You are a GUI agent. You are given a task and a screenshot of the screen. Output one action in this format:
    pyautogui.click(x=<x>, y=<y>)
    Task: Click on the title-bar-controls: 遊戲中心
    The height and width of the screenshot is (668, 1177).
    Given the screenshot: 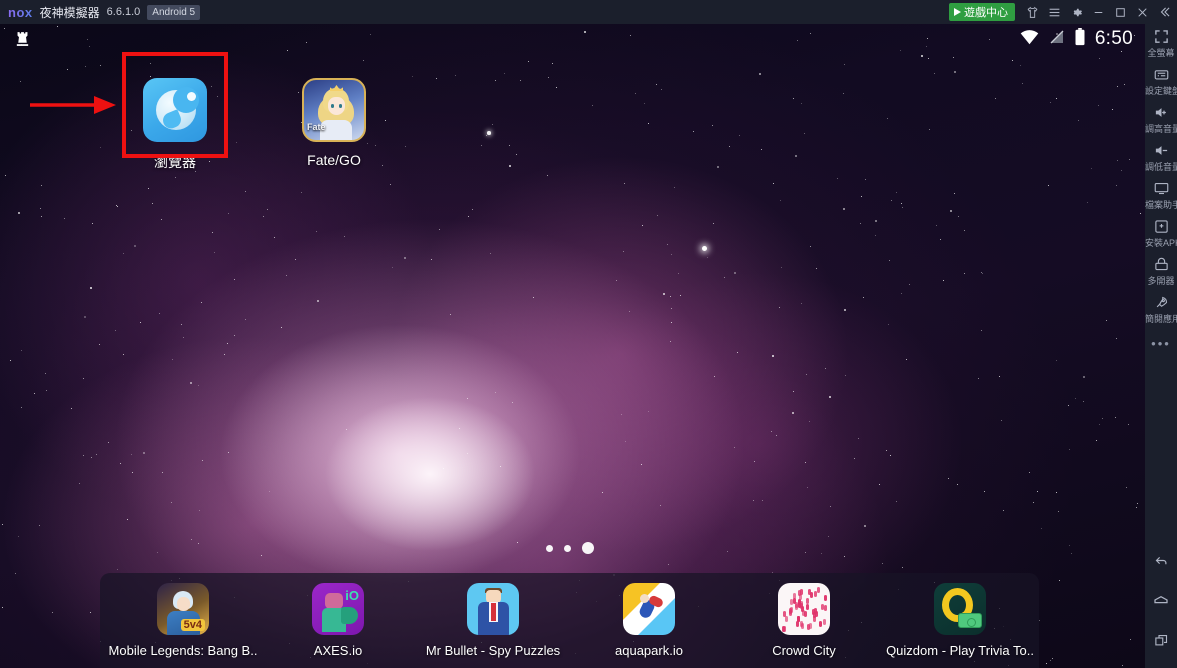 What is the action you would take?
    pyautogui.click(x=1063, y=12)
    